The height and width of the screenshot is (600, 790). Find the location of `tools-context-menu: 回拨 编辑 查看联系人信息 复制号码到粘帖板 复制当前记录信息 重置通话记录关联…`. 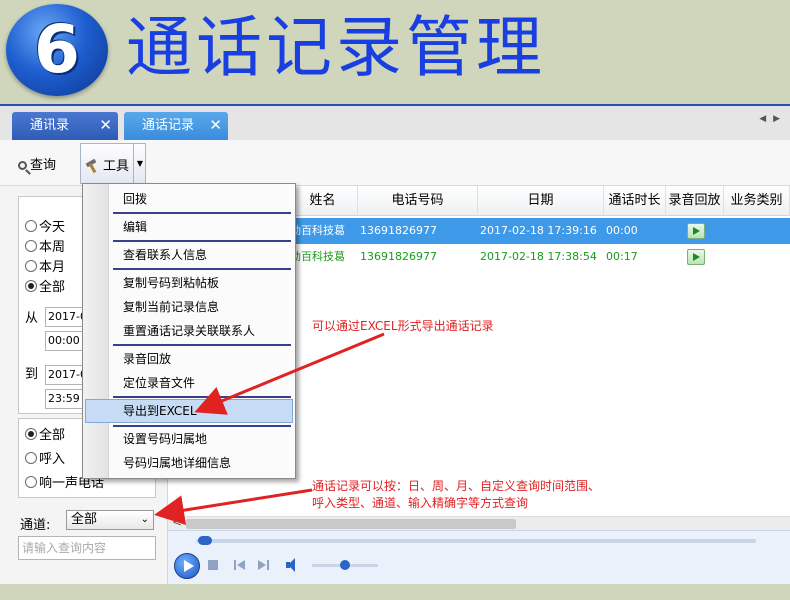

tools-context-menu: 回拨 编辑 查看联系人信息 复制号码到粘帖板 复制当前记录信息 重置通话记录关联… is located at coordinates (189, 331).